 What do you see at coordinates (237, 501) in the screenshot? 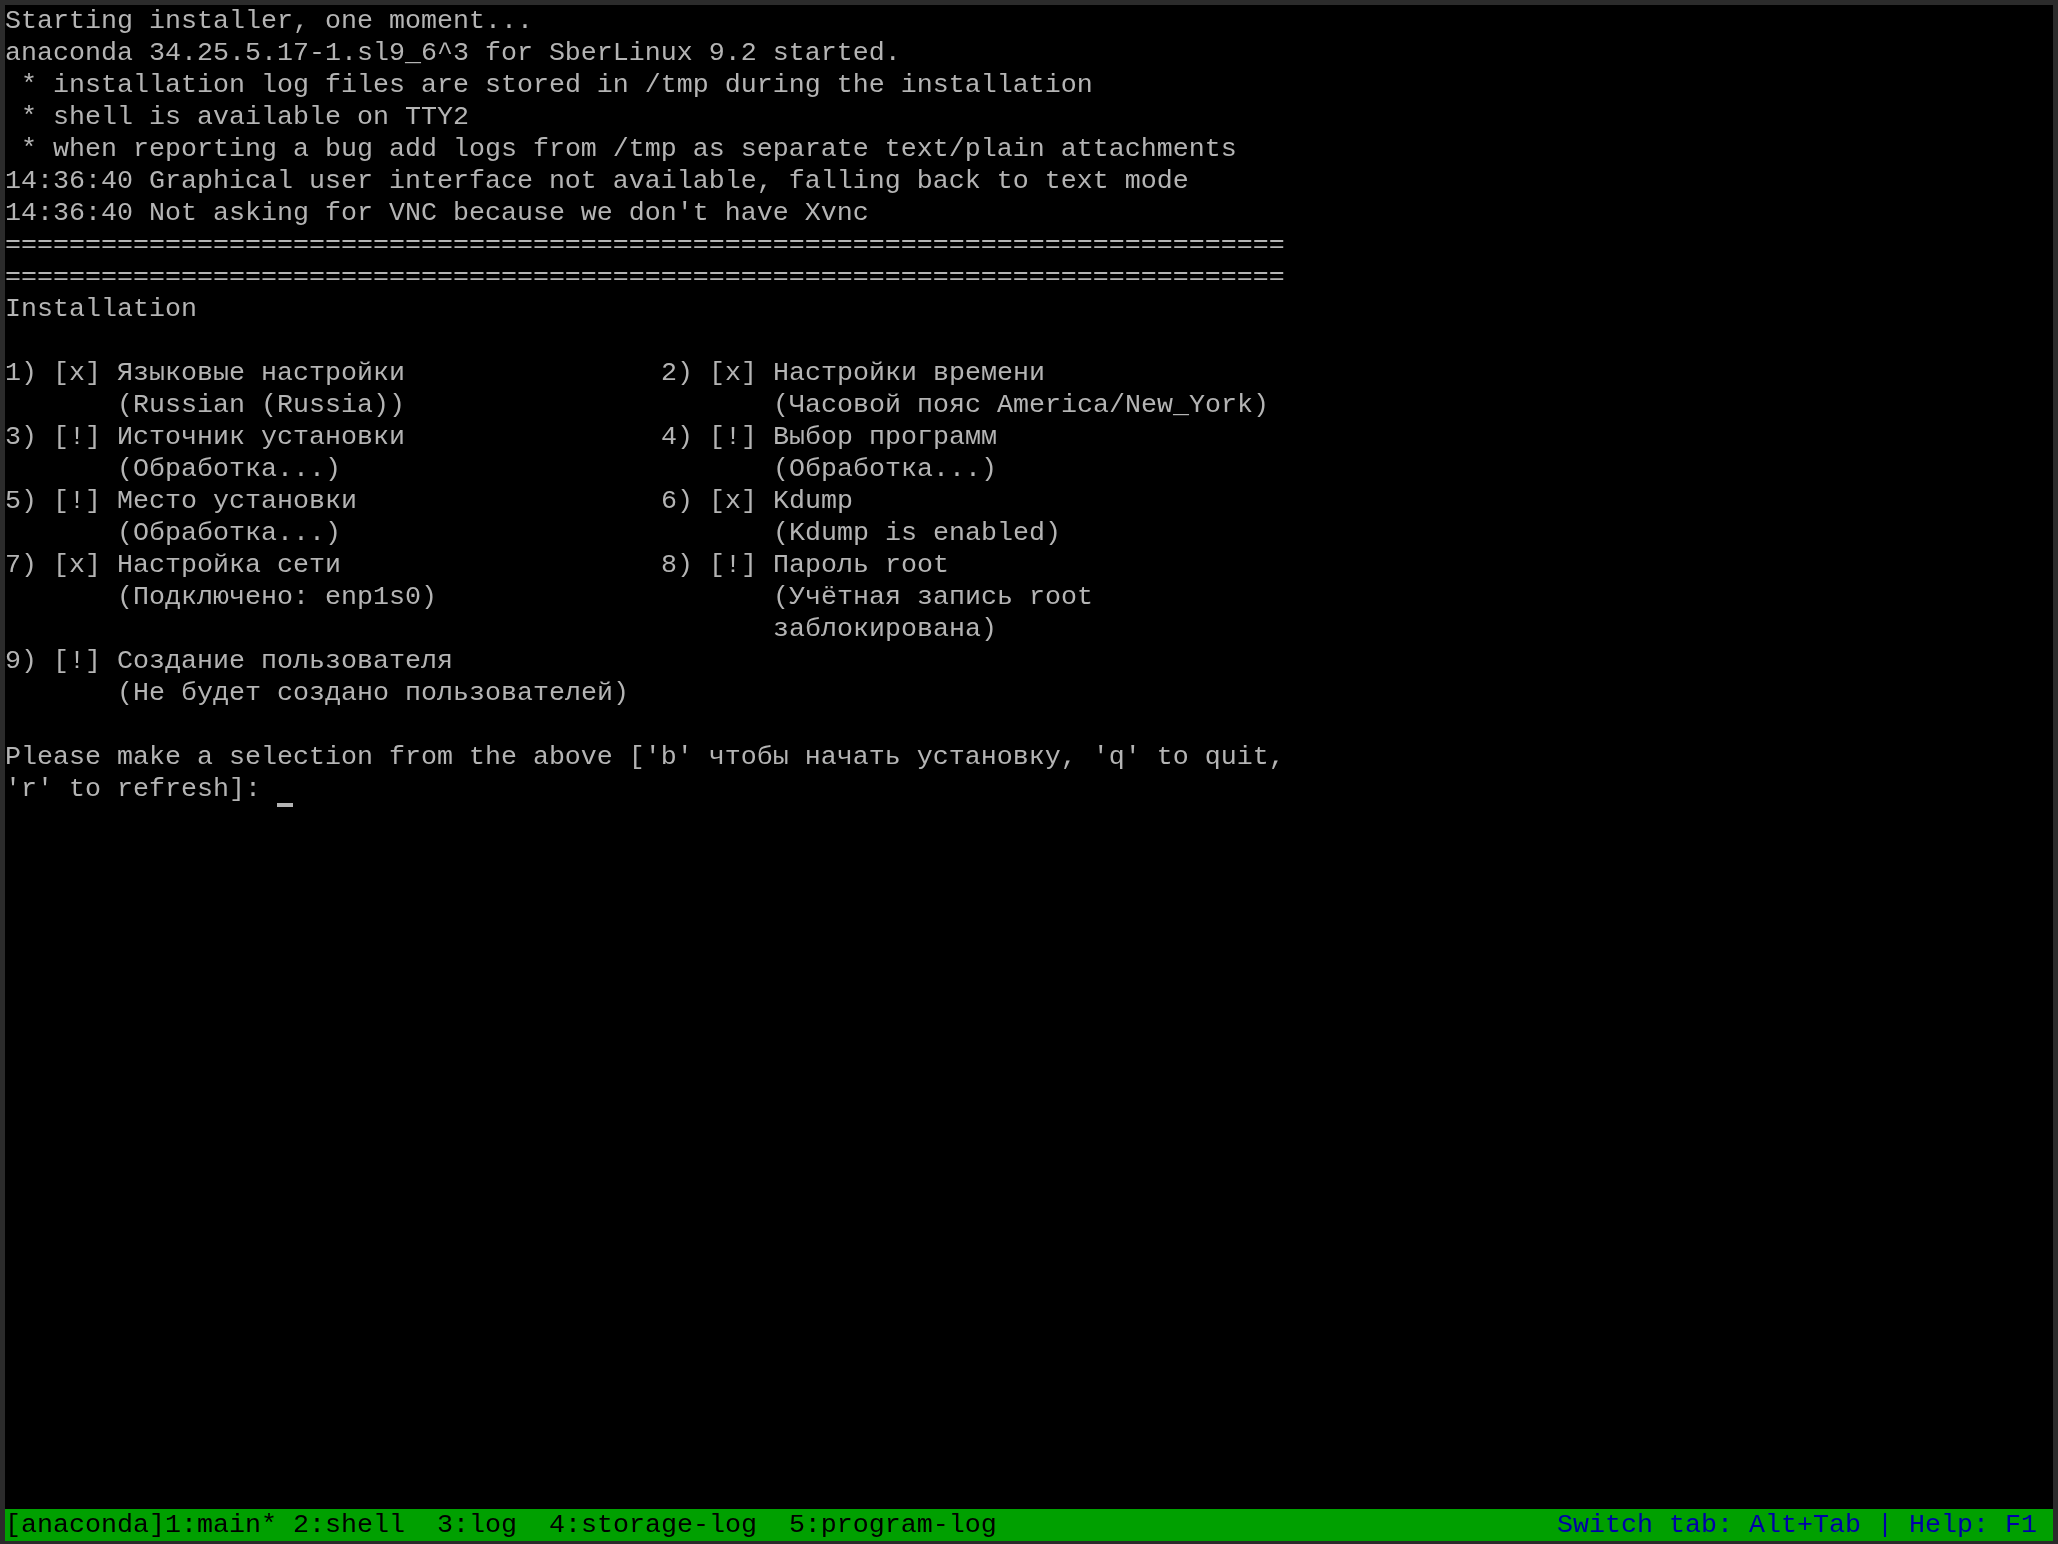
I see `menu-item-title: Место установки` at bounding box center [237, 501].